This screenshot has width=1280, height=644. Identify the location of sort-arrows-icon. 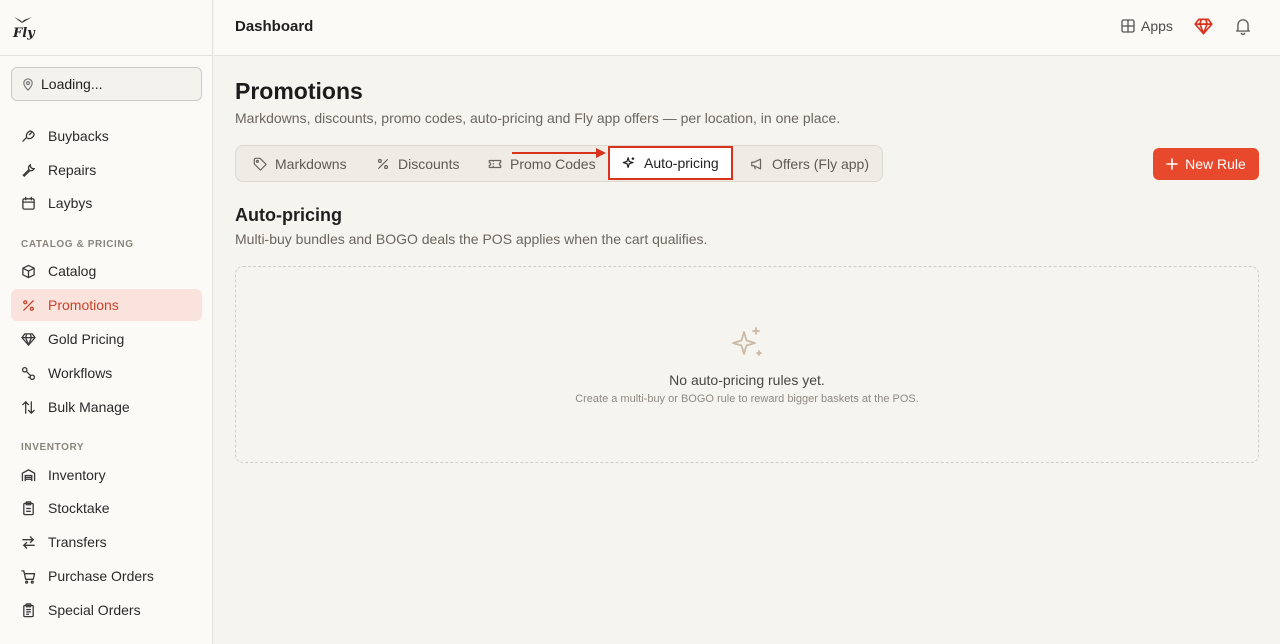
(28, 407).